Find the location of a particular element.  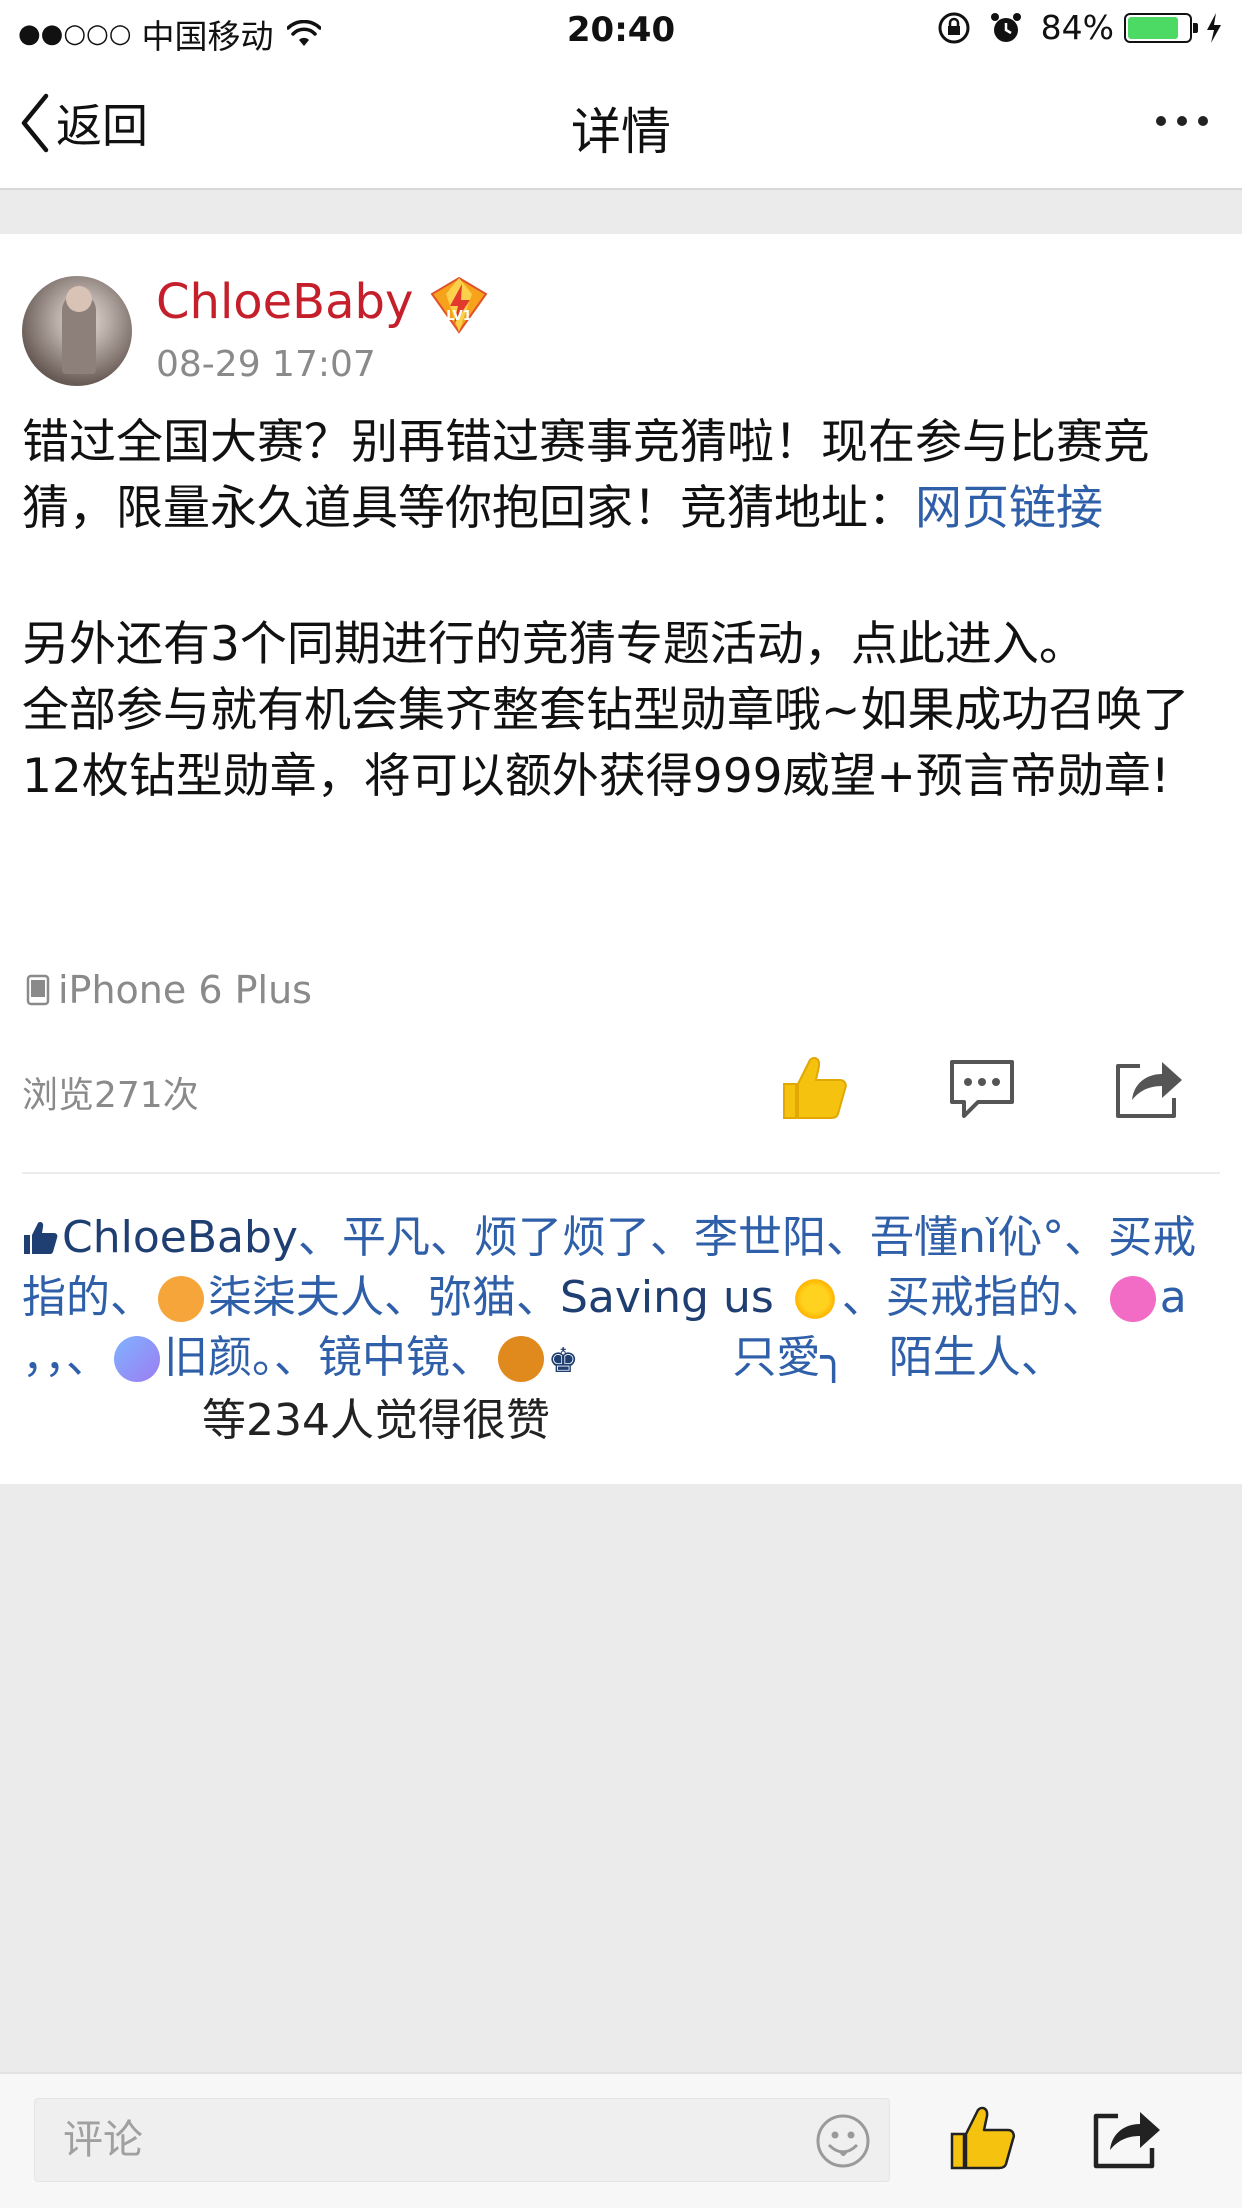

more-button is located at coordinates (1182, 121).